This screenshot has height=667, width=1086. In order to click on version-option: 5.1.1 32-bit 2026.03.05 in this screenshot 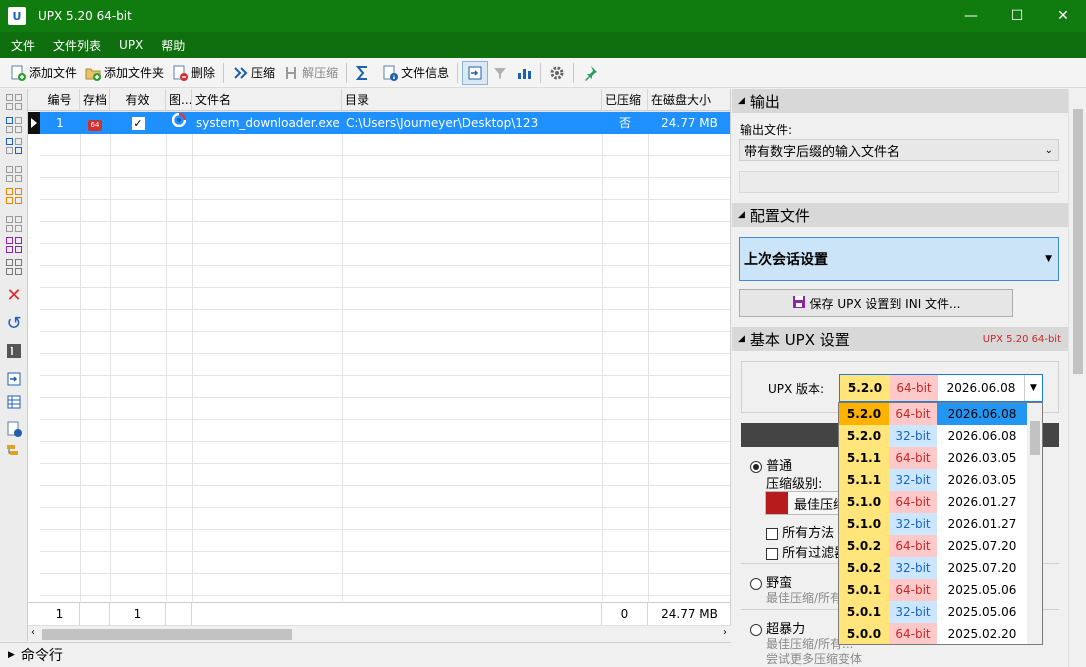, I will do `click(933, 480)`.